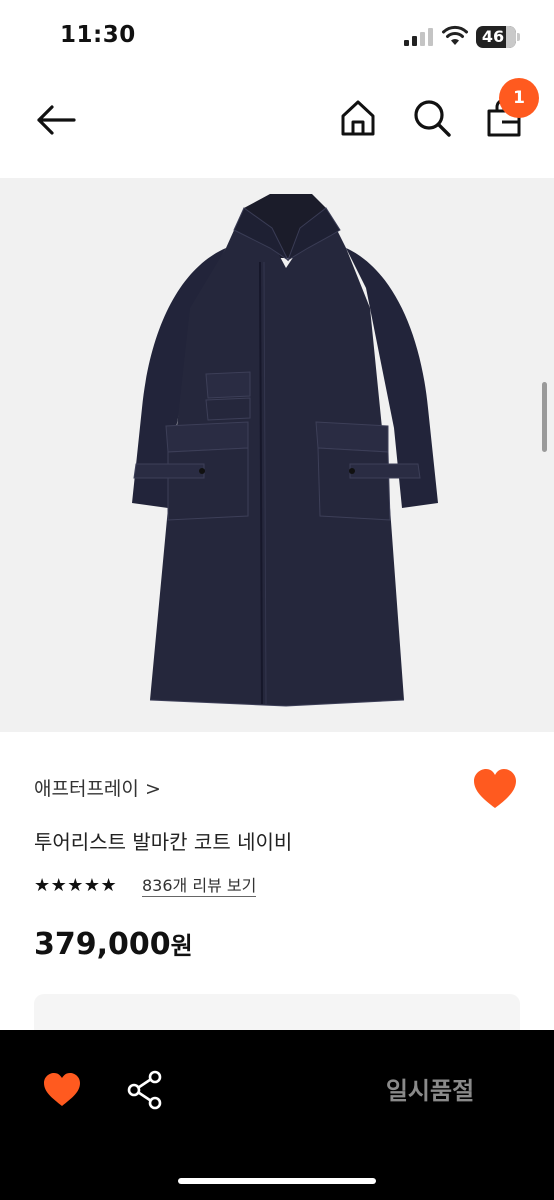 The image size is (554, 1200). I want to click on battery-level: 46, so click(493, 36).